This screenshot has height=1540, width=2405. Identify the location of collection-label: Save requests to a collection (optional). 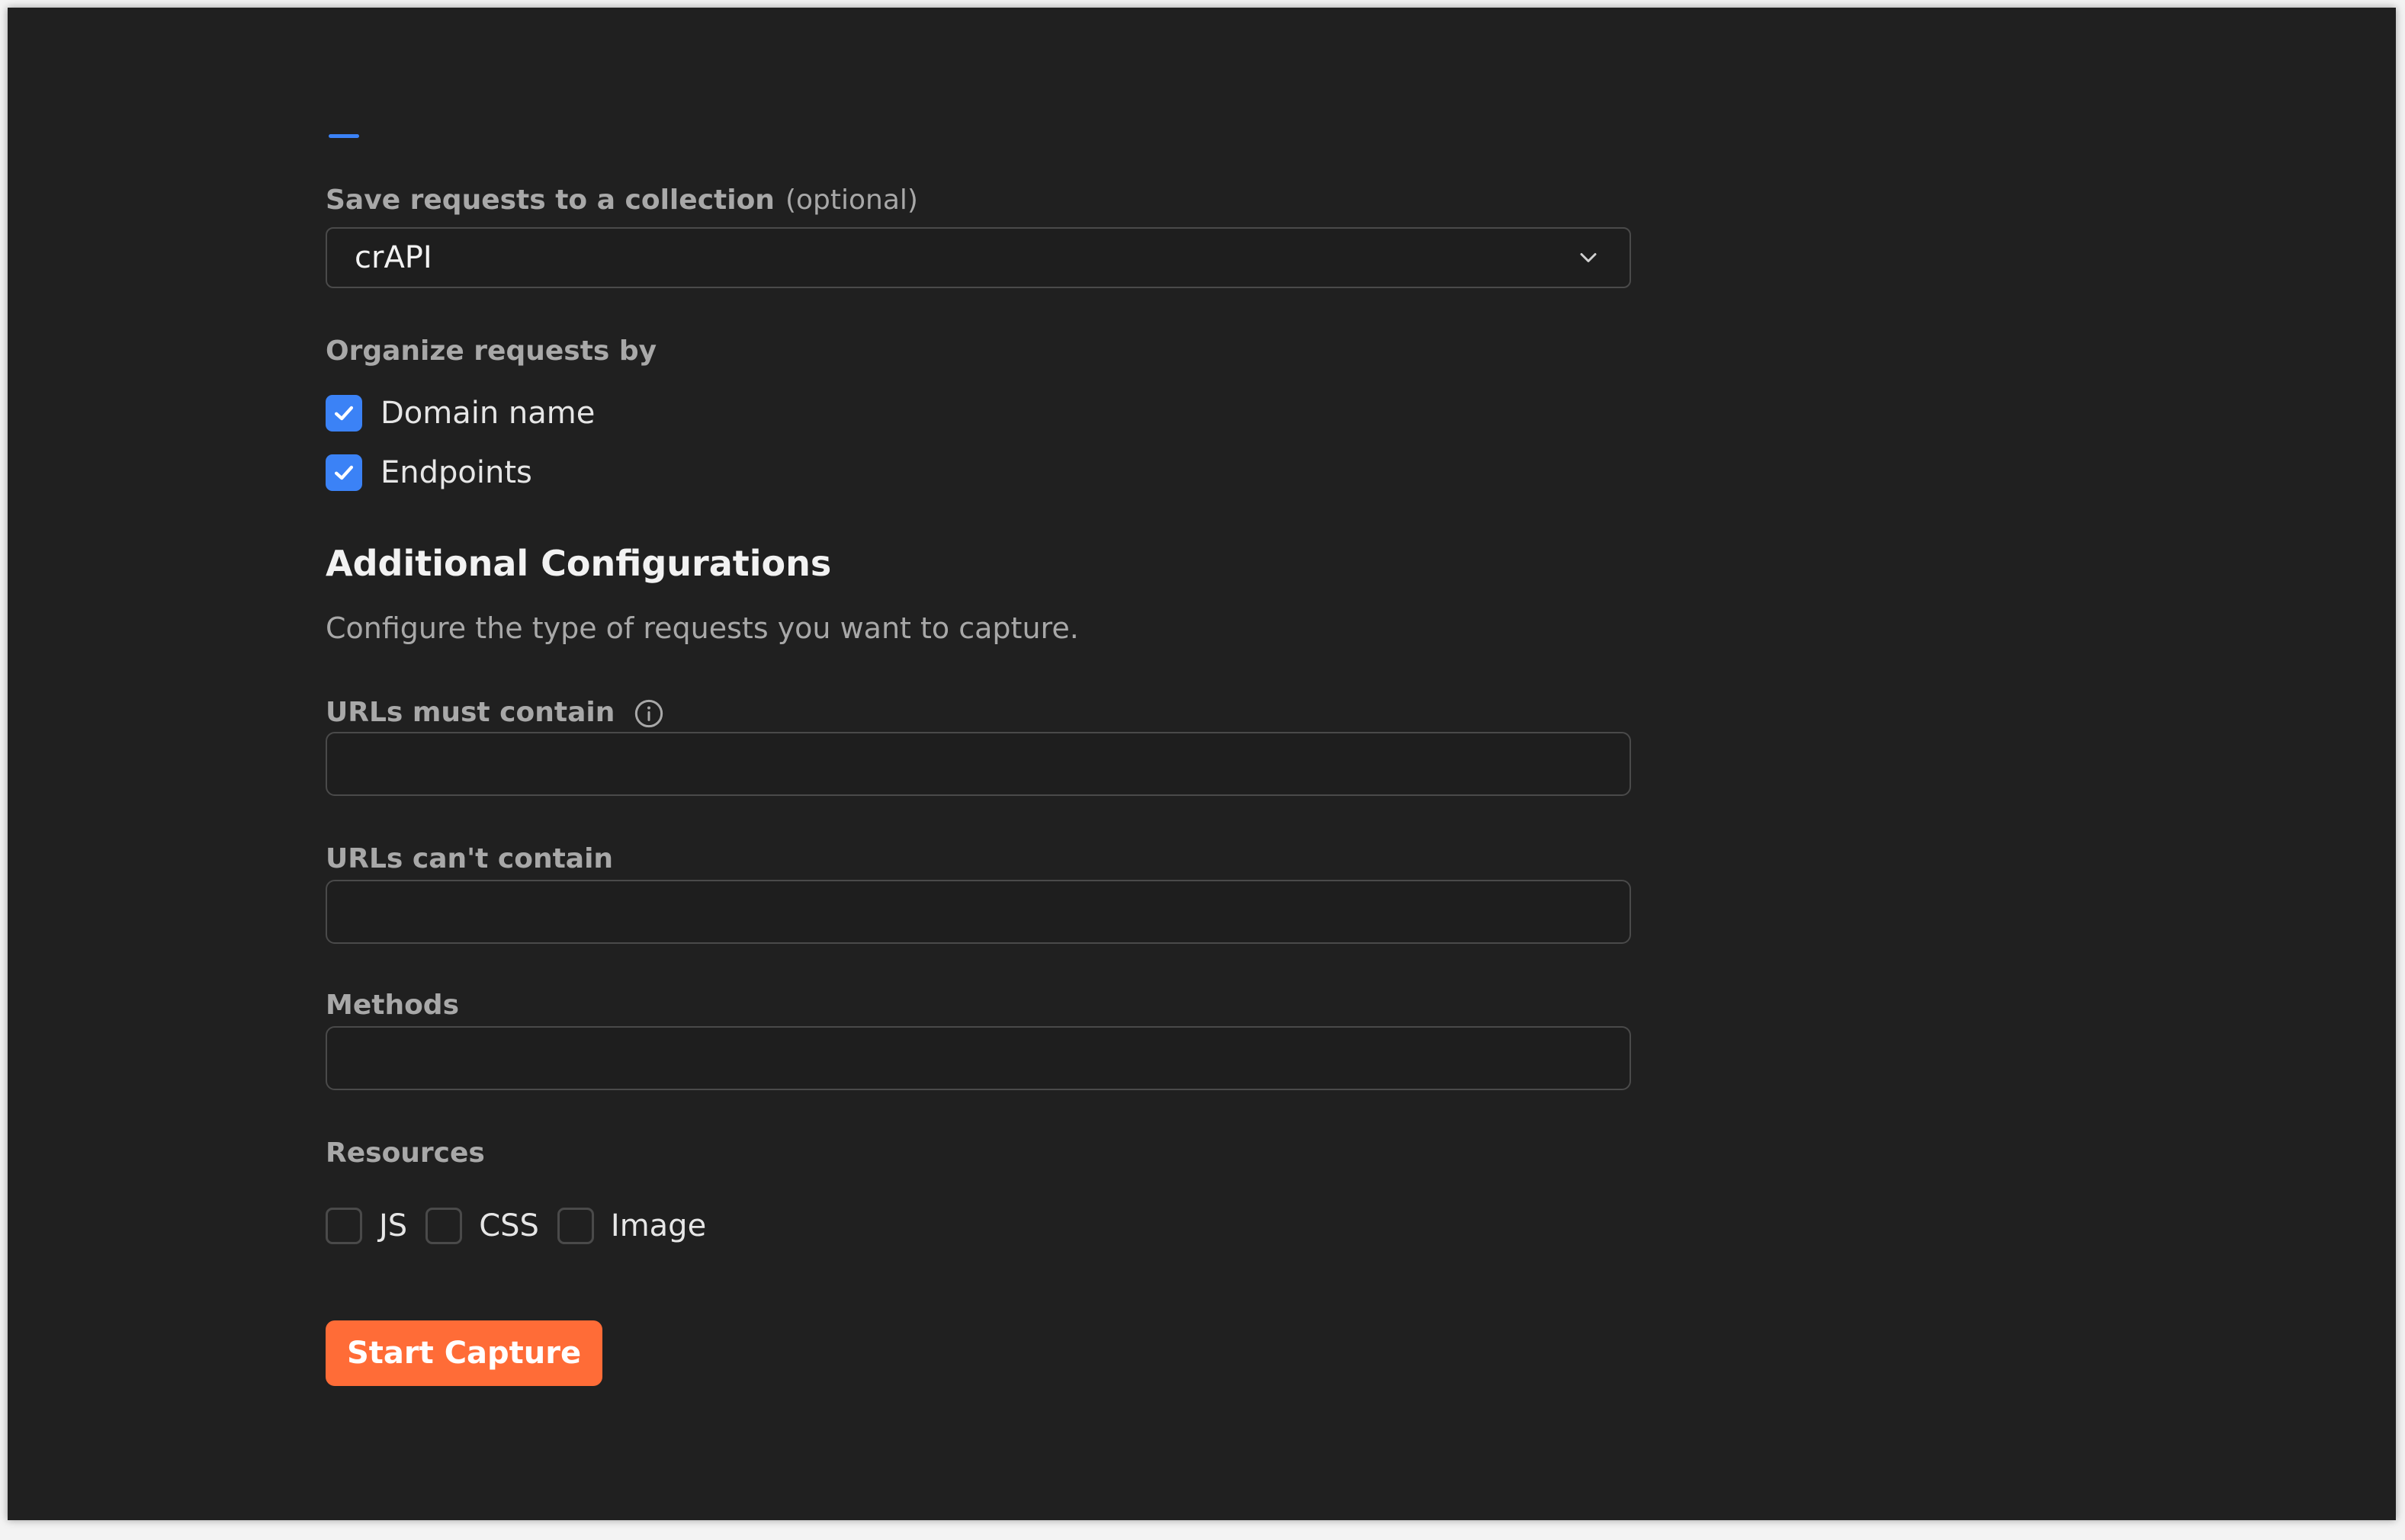
(622, 200).